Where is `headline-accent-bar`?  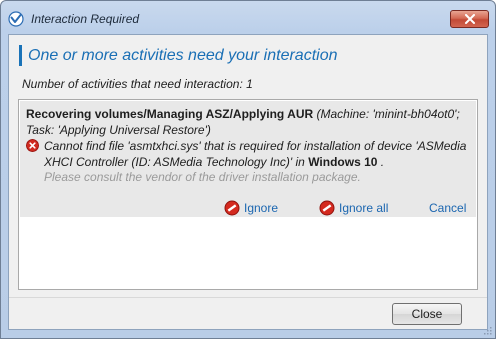 headline-accent-bar is located at coordinates (20, 55).